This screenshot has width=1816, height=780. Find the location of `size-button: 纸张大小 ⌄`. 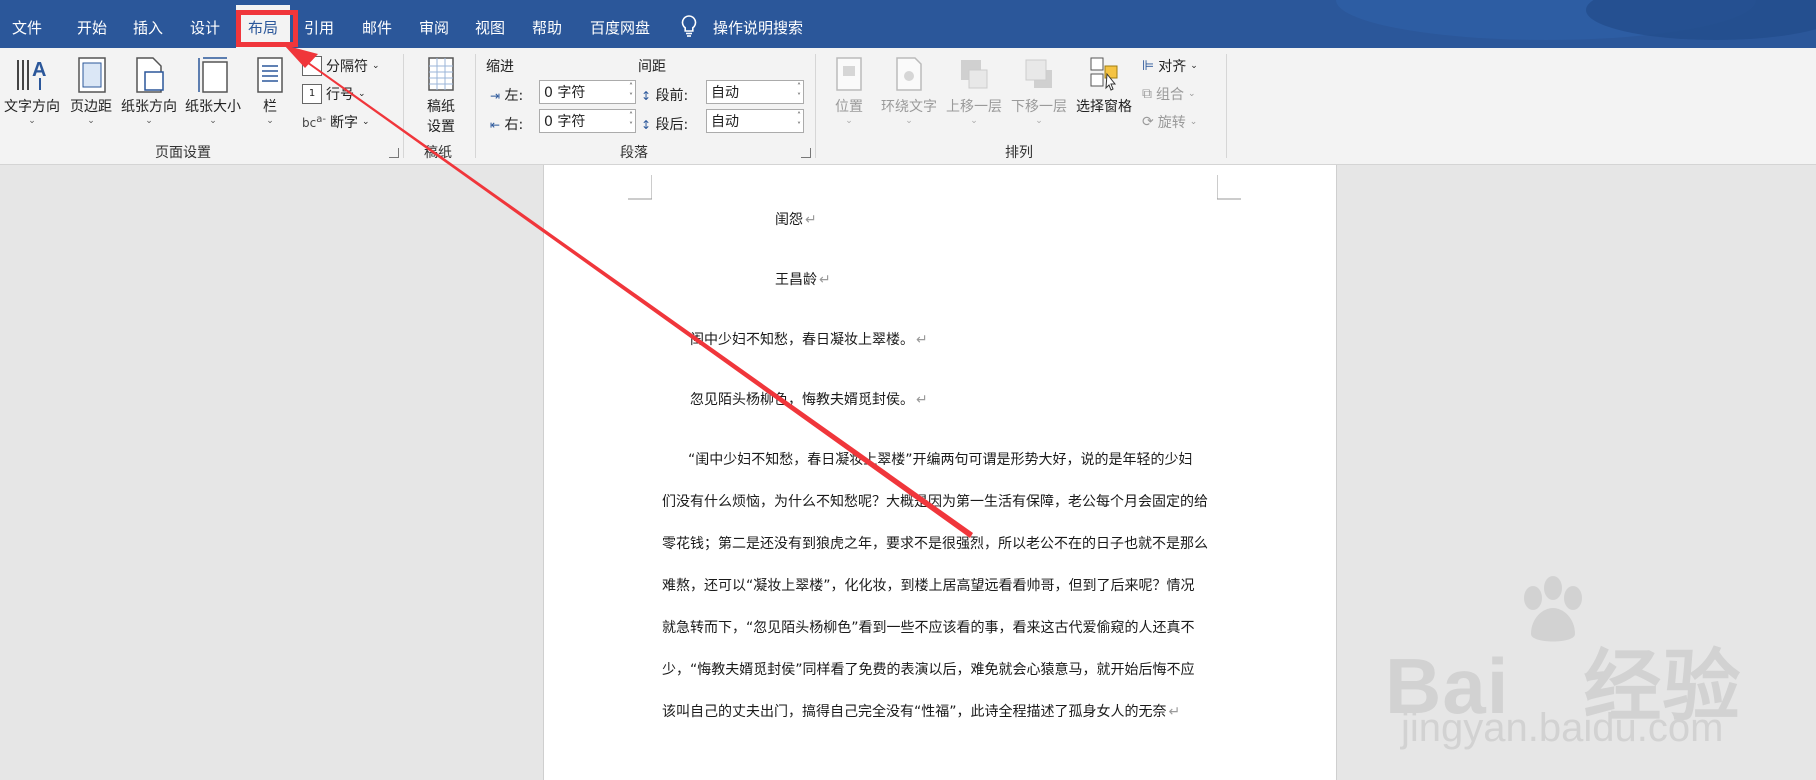

size-button: 纸张大小 ⌄ is located at coordinates (213, 90).